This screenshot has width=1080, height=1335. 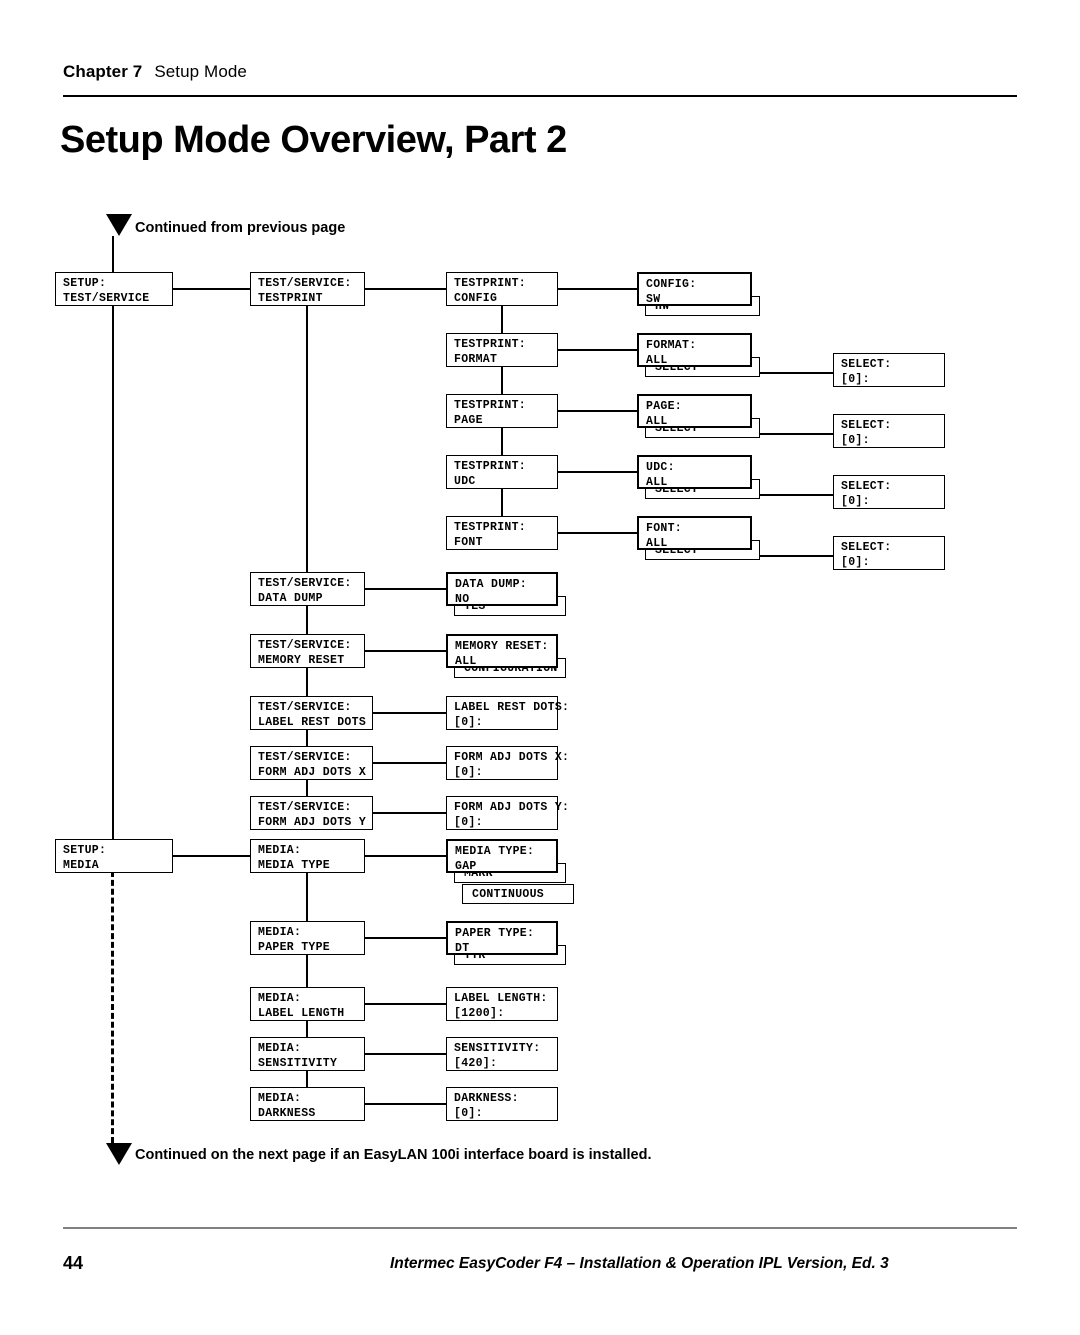 I want to click on node-format-options: FORMAT: ALL, so click(x=694, y=350).